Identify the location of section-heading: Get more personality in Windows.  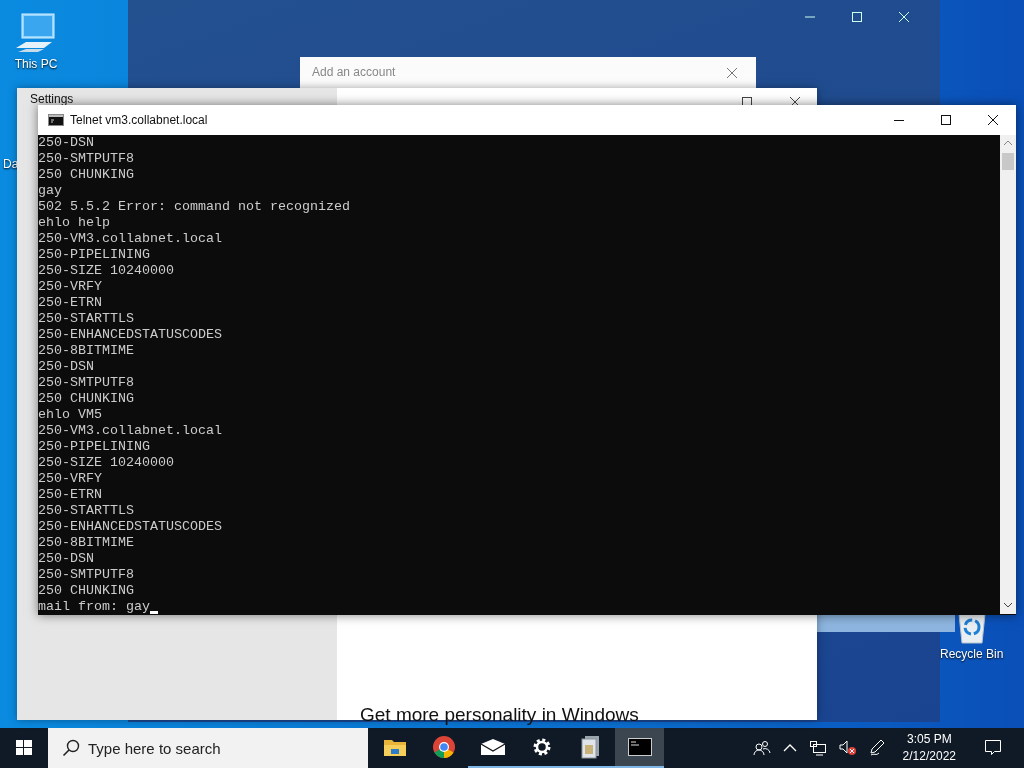
(499, 715).